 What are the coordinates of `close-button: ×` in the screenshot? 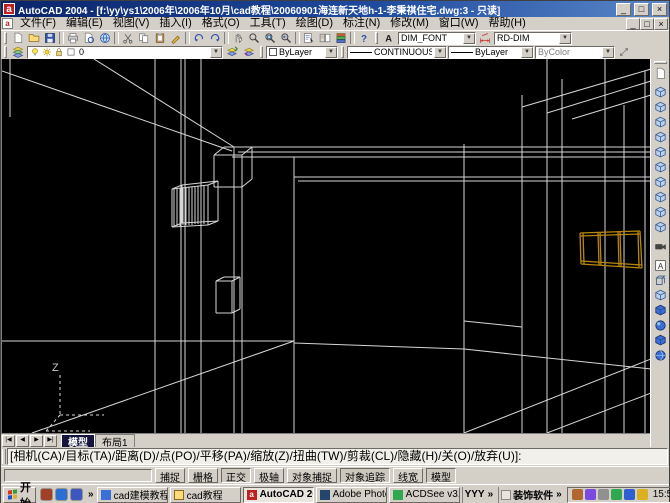 It's located at (659, 9).